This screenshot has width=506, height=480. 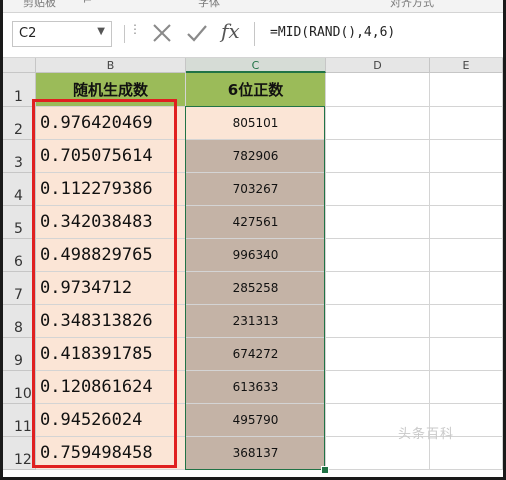 What do you see at coordinates (332, 32) in the screenshot?
I see `formula-input: =MID(RAND(),4,6)` at bounding box center [332, 32].